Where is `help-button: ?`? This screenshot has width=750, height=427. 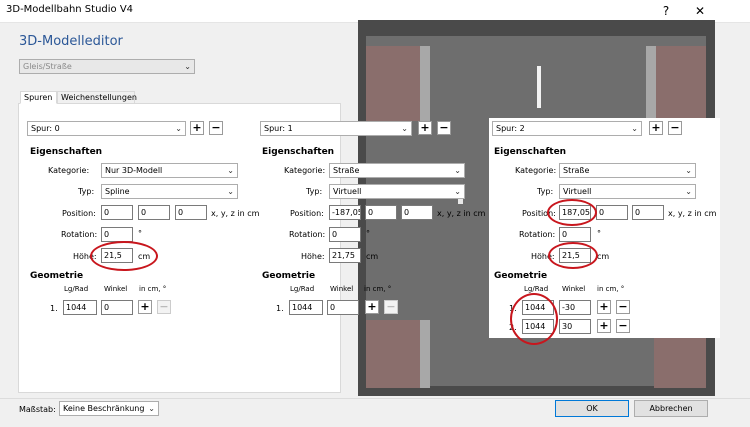 help-button: ? is located at coordinates (666, 11).